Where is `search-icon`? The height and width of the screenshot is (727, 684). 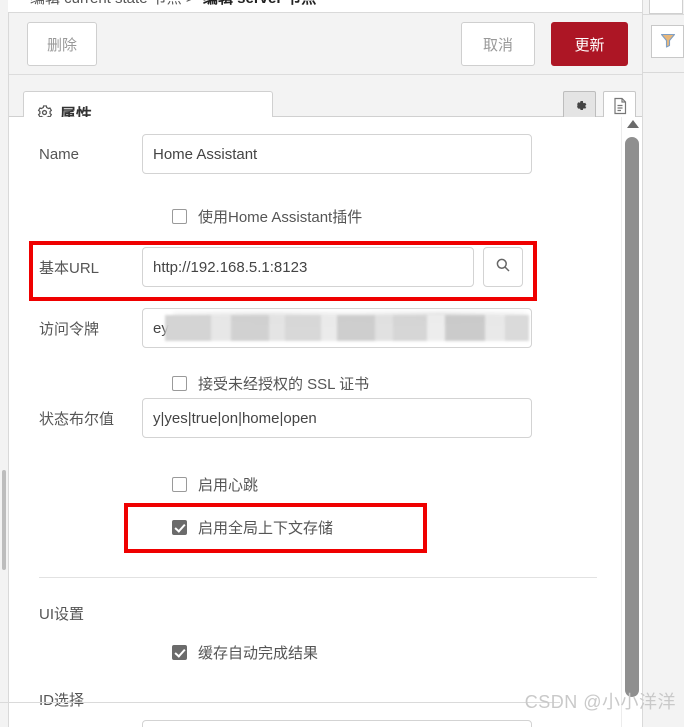 search-icon is located at coordinates (503, 267).